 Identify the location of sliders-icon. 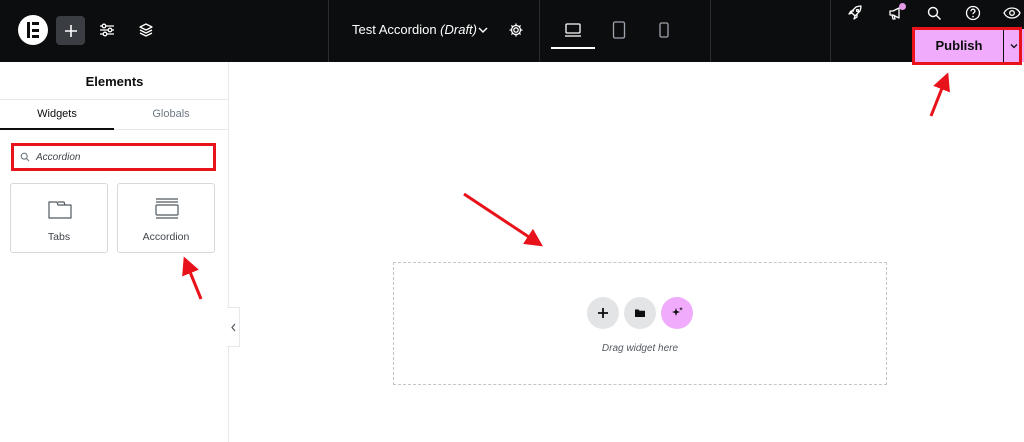
(107, 30).